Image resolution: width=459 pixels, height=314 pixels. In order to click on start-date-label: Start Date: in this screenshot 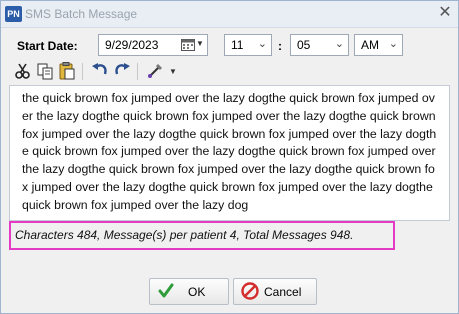, I will do `click(47, 46)`.